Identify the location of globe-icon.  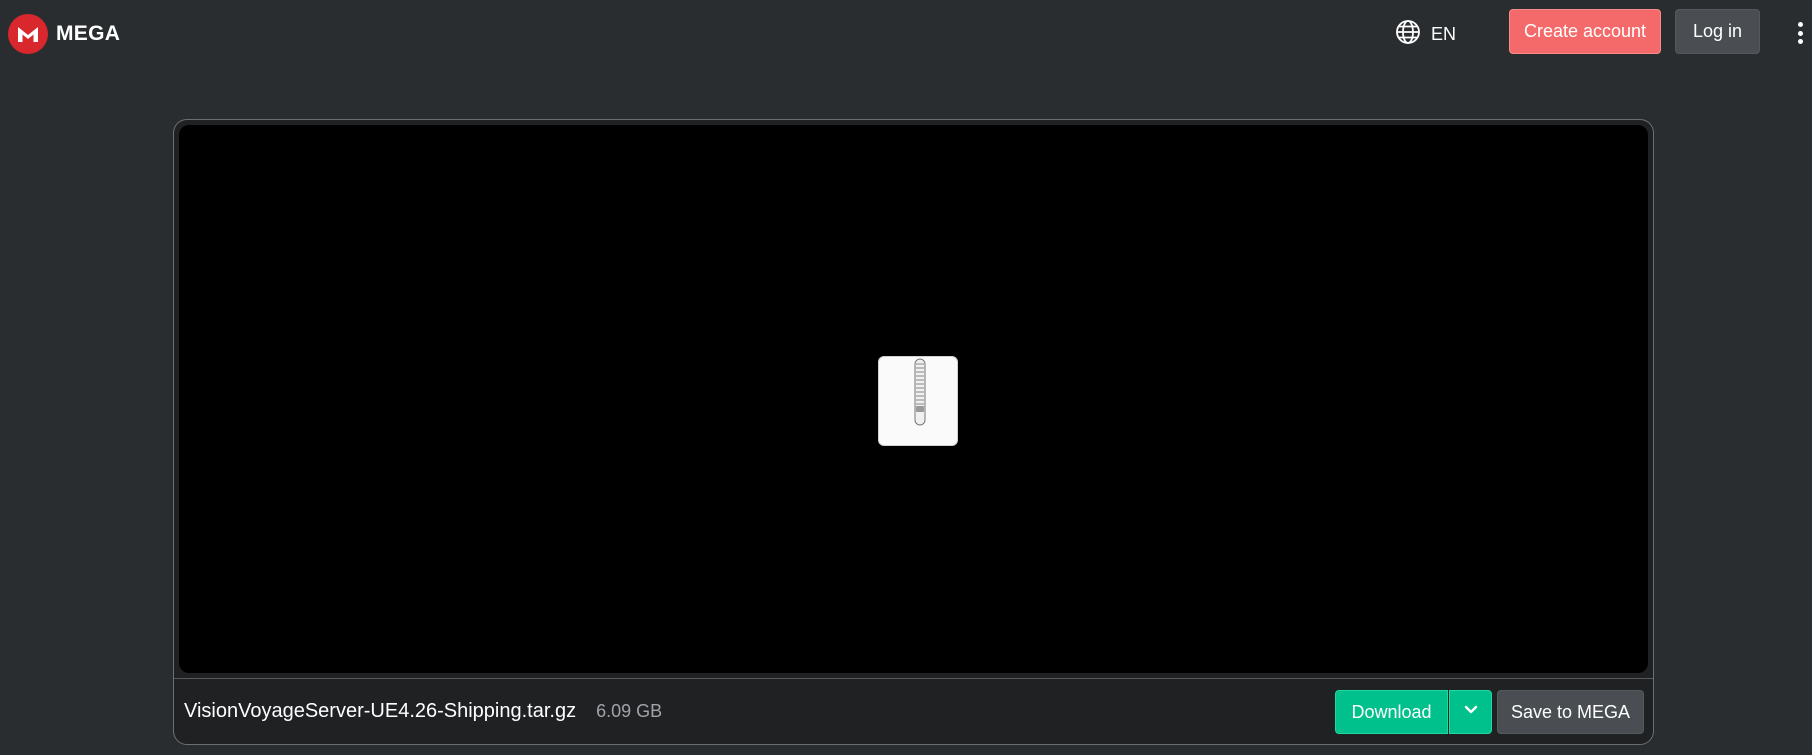
(1408, 34).